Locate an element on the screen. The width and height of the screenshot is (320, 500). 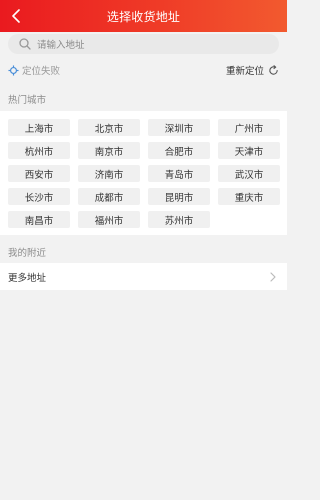
city-item: 杭州市 is located at coordinates (39, 150).